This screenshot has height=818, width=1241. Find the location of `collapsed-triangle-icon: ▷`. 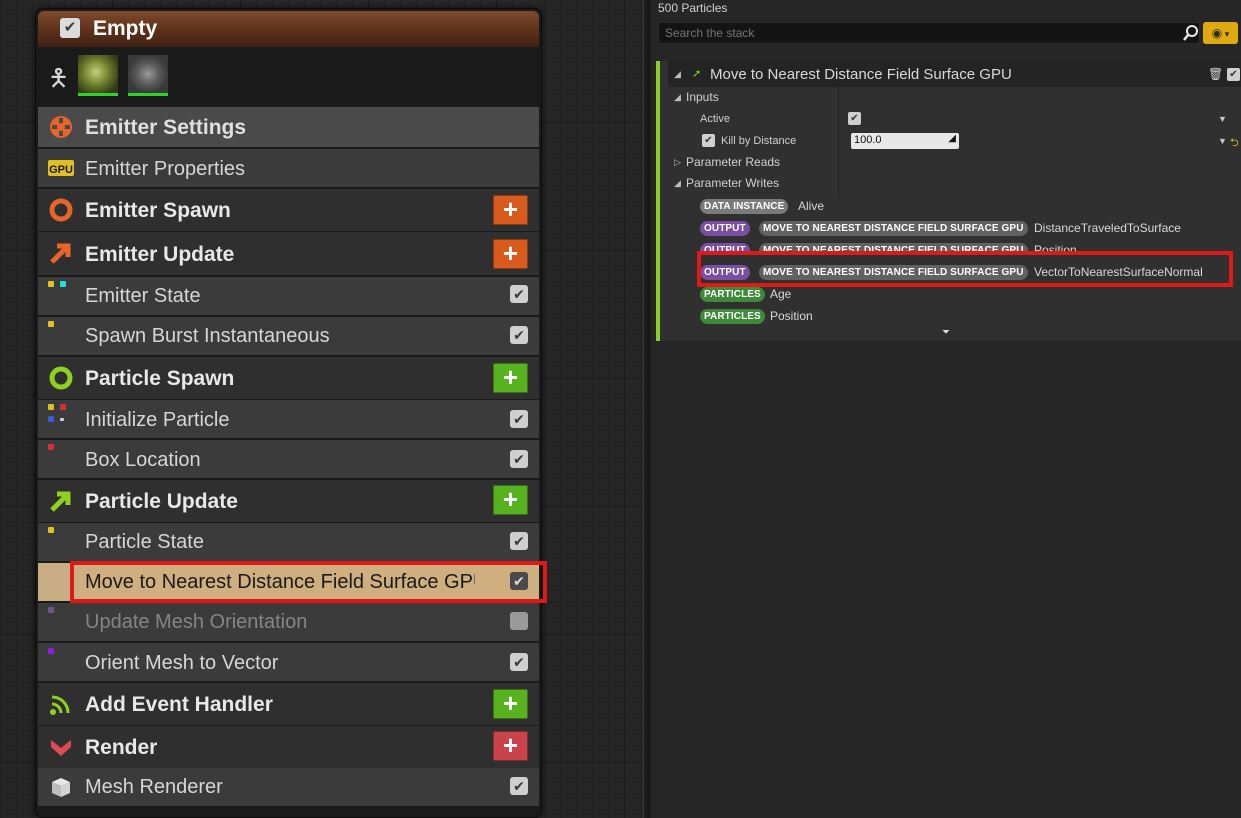

collapsed-triangle-icon: ▷ is located at coordinates (677, 162).